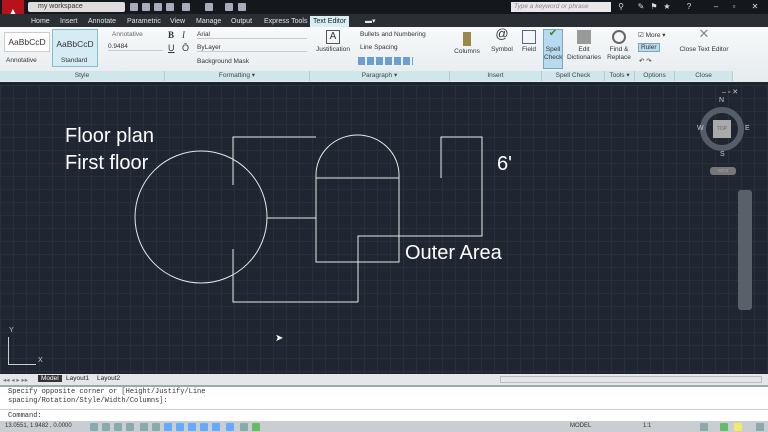 The image size is (768, 432). Describe the element at coordinates (724, 427) in the screenshot. I see `lock-ui-icon` at that location.